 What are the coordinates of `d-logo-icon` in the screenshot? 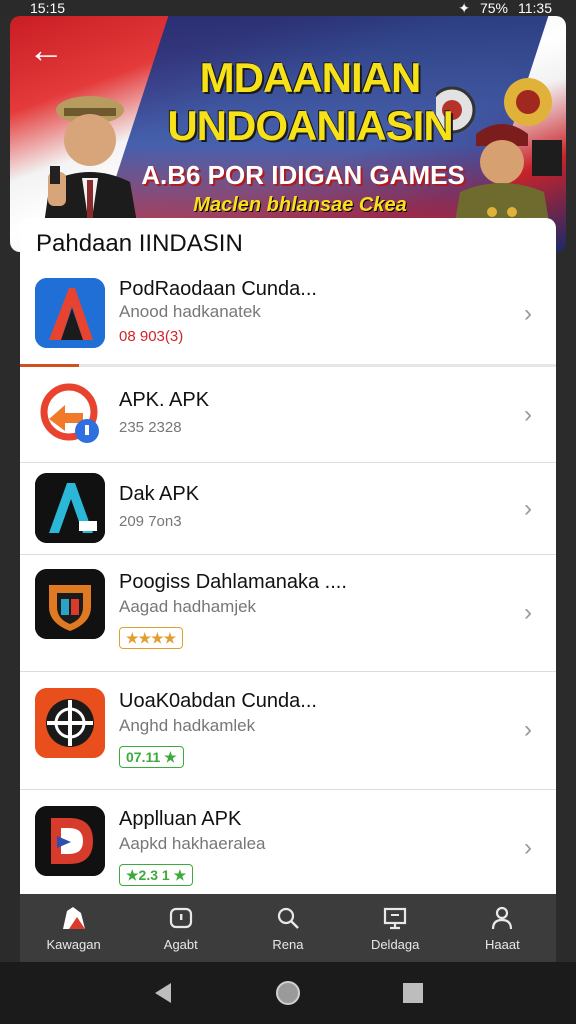 It's located at (70, 841).